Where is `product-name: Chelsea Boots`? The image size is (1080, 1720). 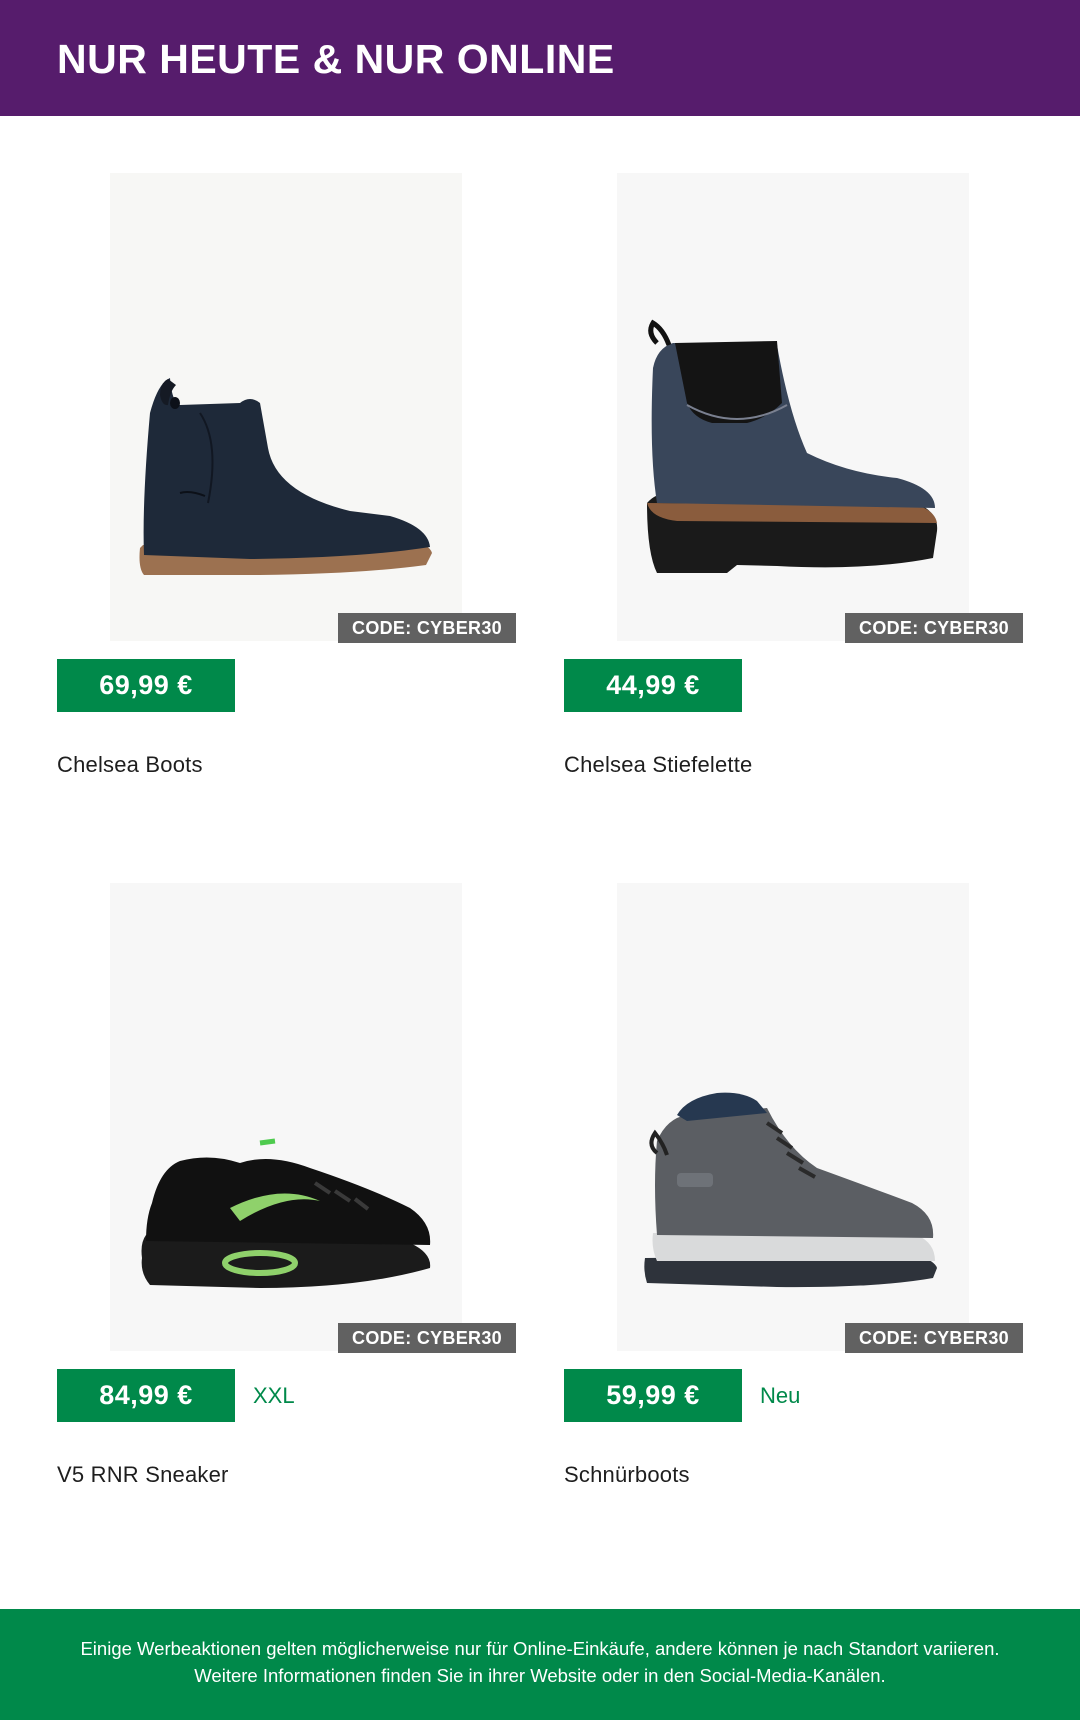 product-name: Chelsea Boots is located at coordinates (130, 765).